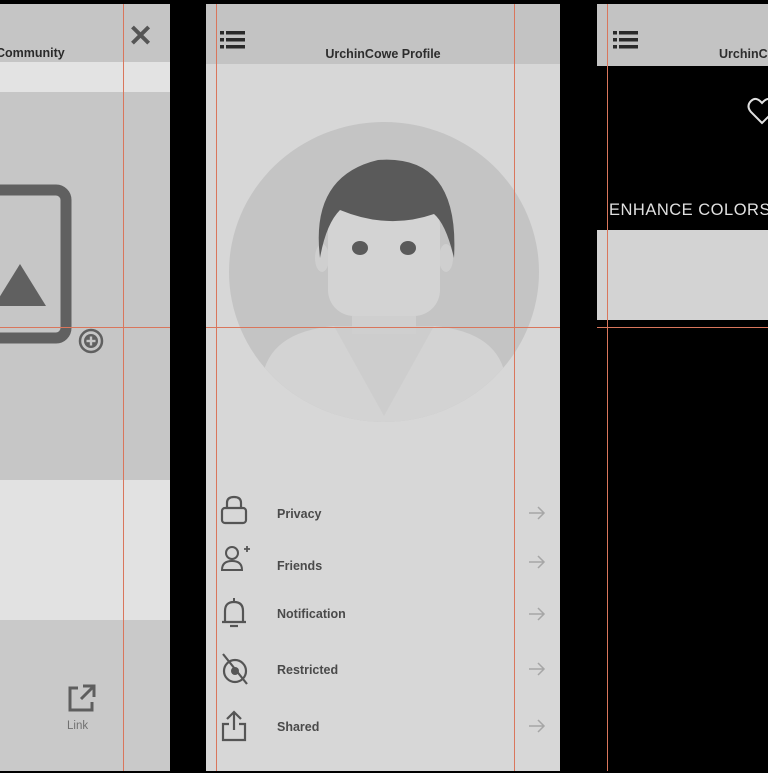  Describe the element at coordinates (383, 515) in the screenshot. I see `menu-item-privacy: Privacy` at that location.